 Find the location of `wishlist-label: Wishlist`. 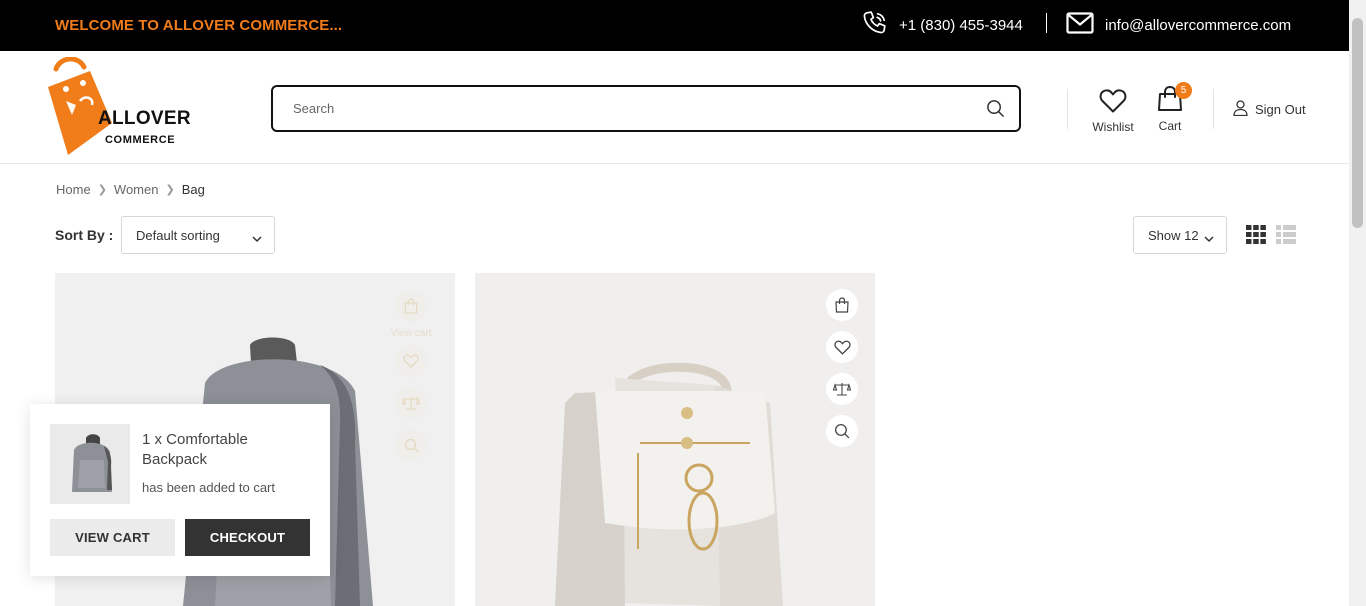

wishlist-label: Wishlist is located at coordinates (1113, 127).